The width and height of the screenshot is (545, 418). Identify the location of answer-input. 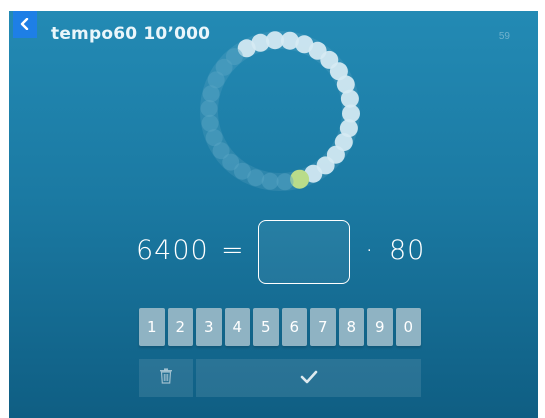
(304, 252).